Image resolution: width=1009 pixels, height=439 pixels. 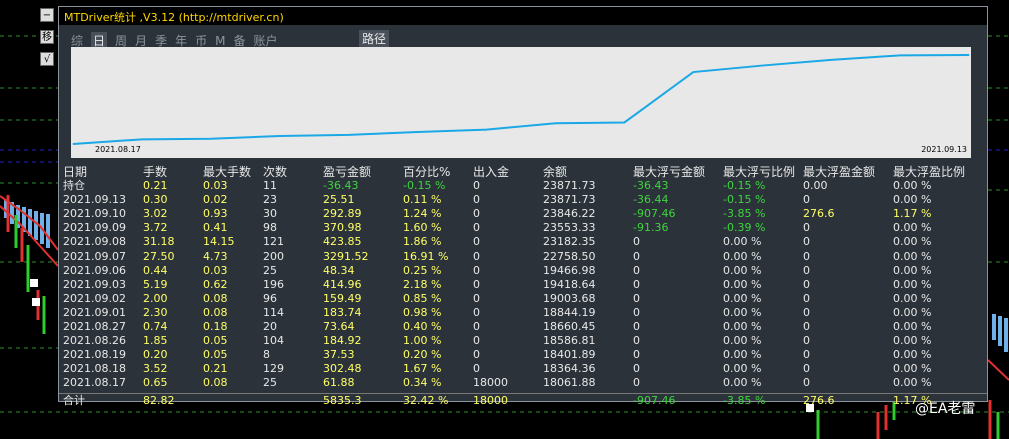 What do you see at coordinates (47, 15) in the screenshot?
I see `minimize-button: −` at bounding box center [47, 15].